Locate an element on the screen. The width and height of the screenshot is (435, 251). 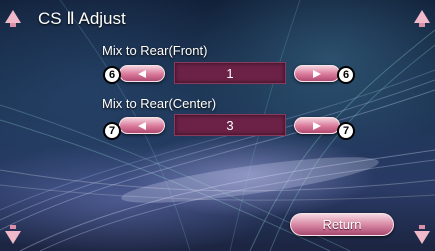
page-title: CS Ⅱ Adjust is located at coordinates (82, 18).